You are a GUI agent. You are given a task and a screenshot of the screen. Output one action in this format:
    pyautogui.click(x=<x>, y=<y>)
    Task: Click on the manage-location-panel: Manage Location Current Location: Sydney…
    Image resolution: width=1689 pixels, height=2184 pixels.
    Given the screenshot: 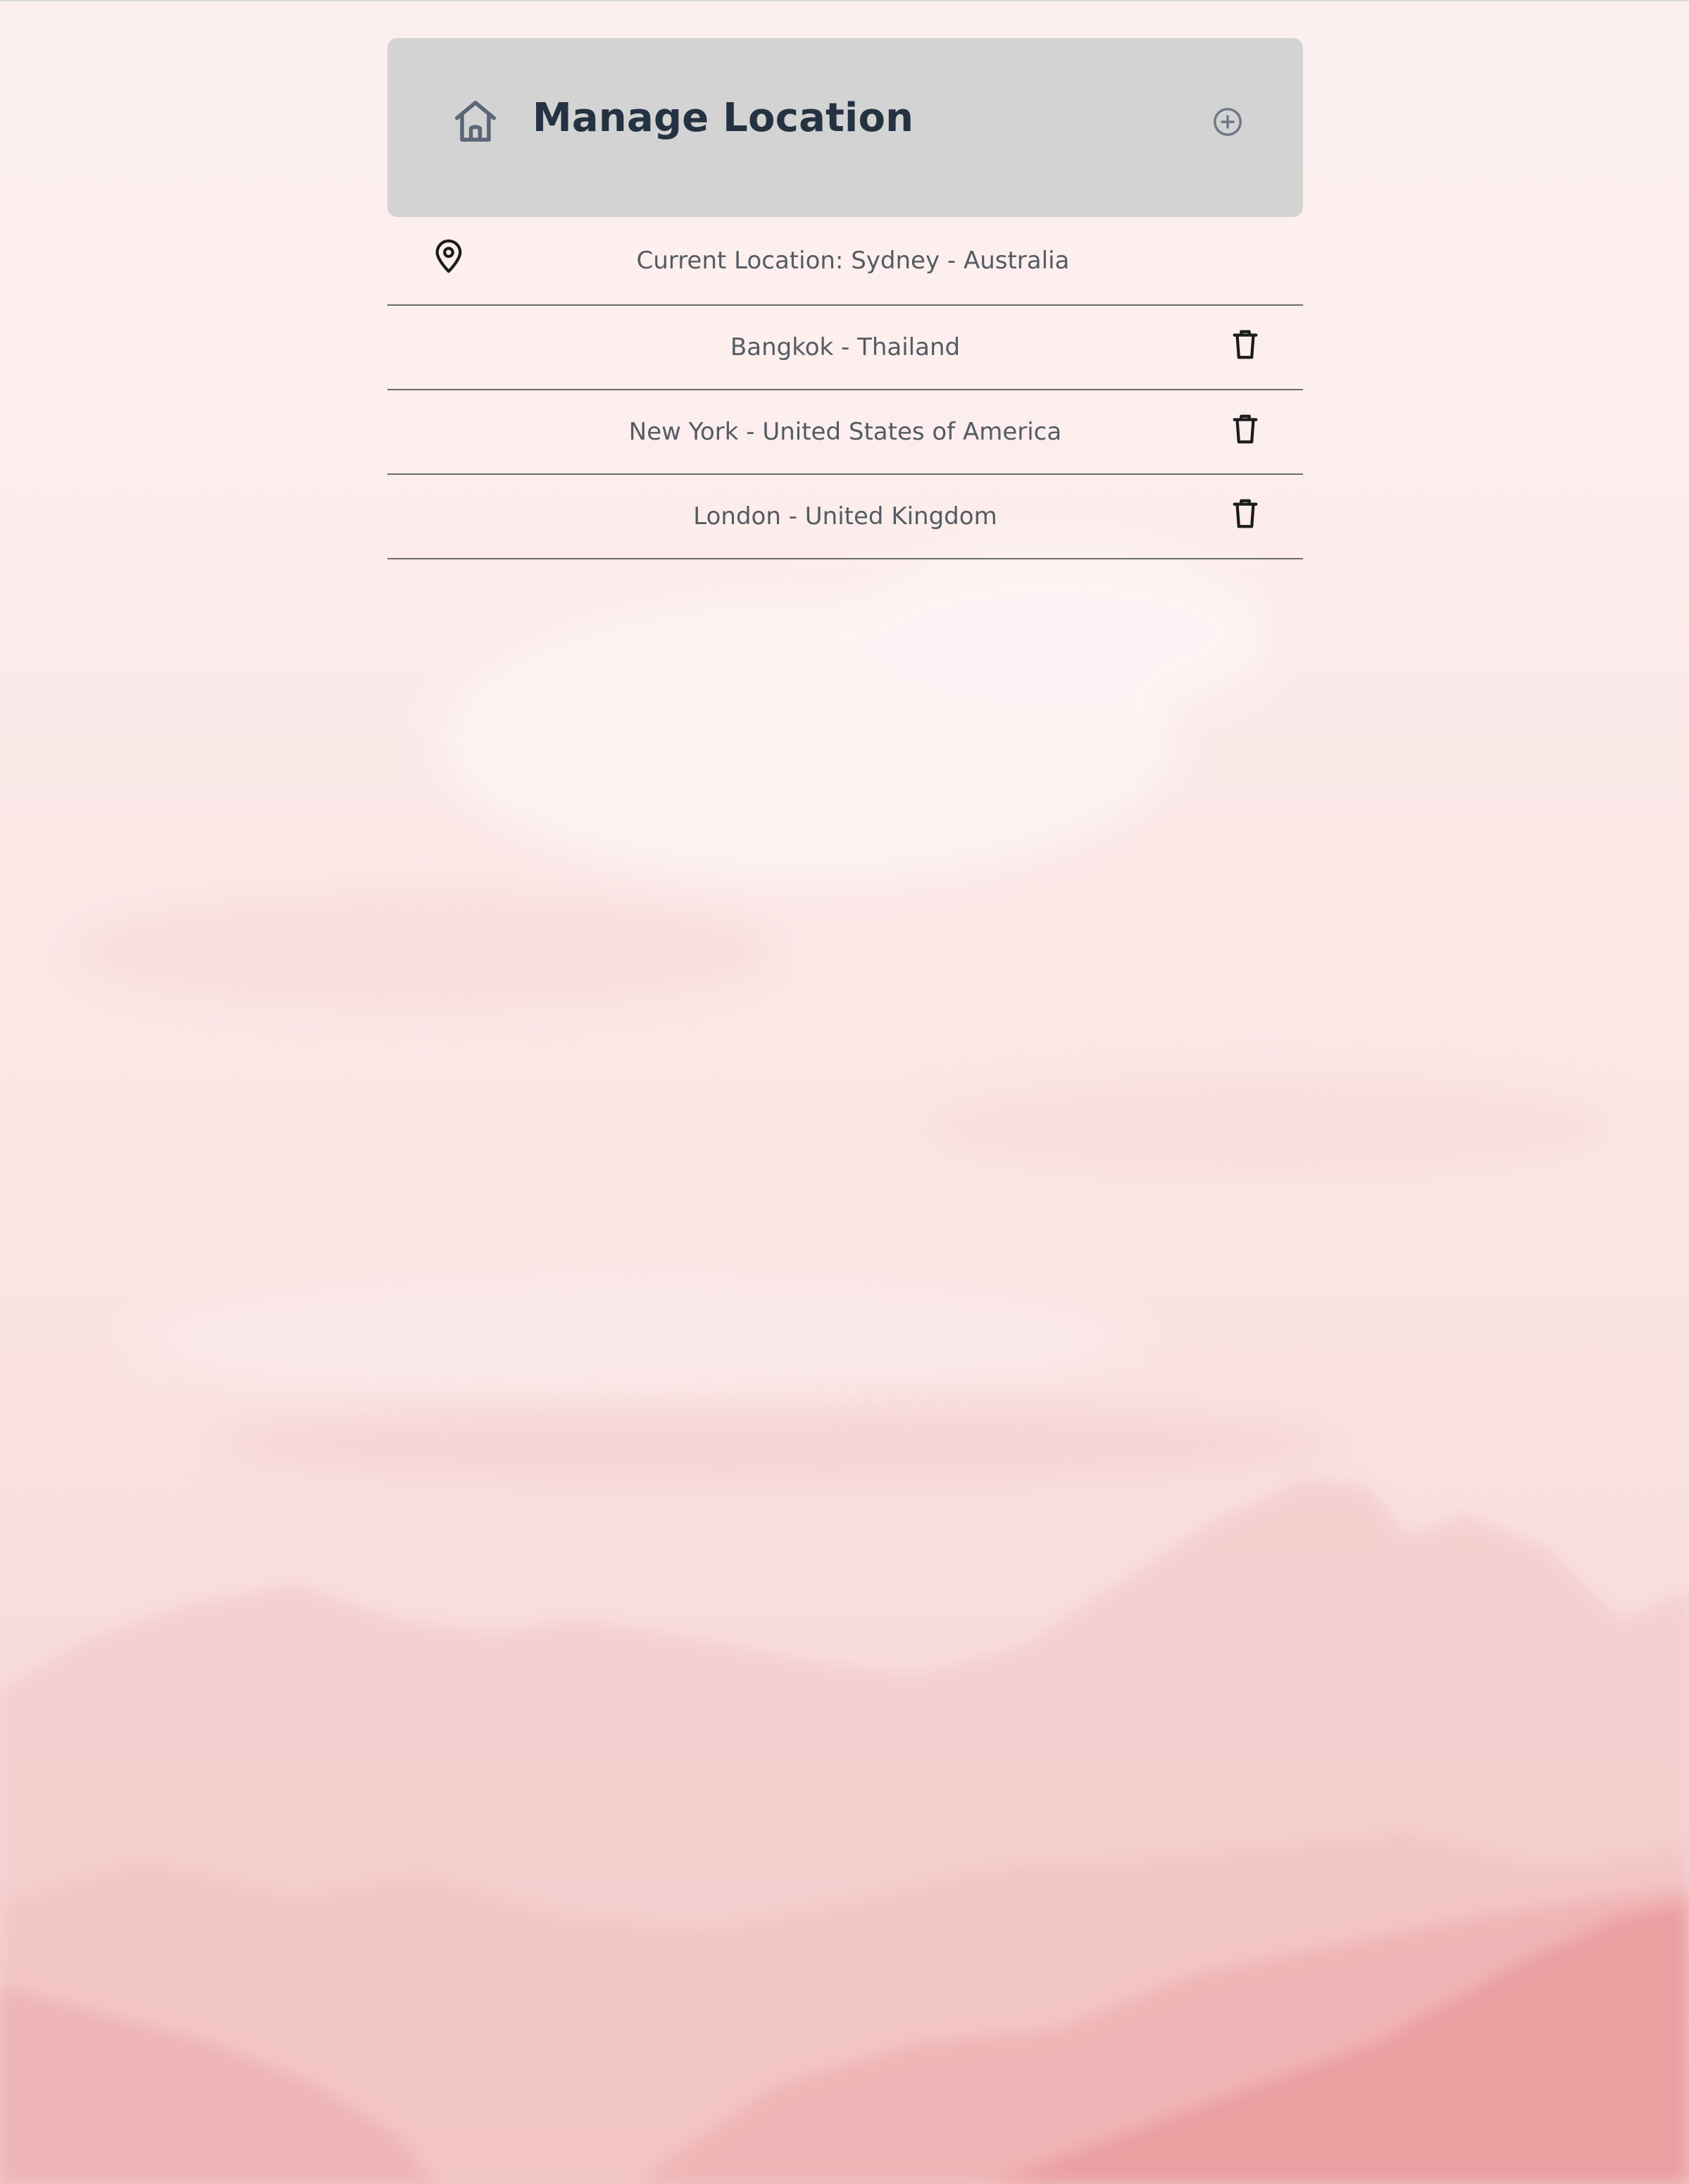 What is the action you would take?
    pyautogui.click(x=845, y=298)
    